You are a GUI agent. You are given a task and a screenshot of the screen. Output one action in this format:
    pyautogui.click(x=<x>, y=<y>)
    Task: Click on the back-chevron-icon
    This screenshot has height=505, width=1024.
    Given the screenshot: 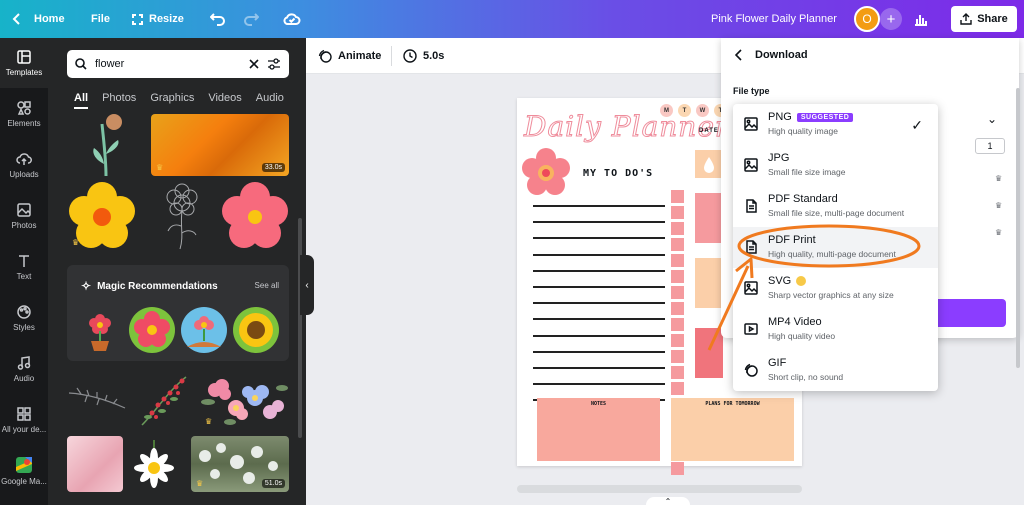 What is the action you would take?
    pyautogui.click(x=739, y=55)
    